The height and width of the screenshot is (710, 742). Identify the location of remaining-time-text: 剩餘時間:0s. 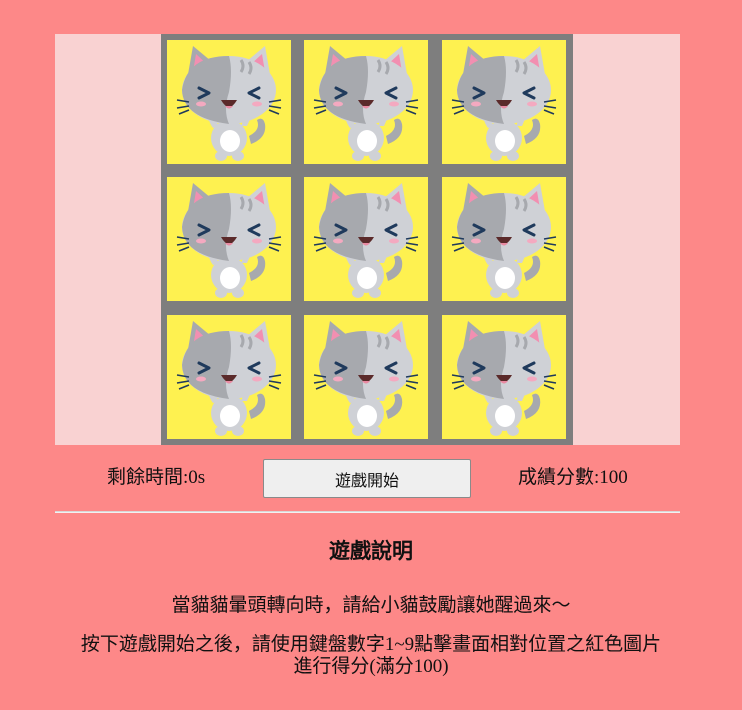
(156, 477).